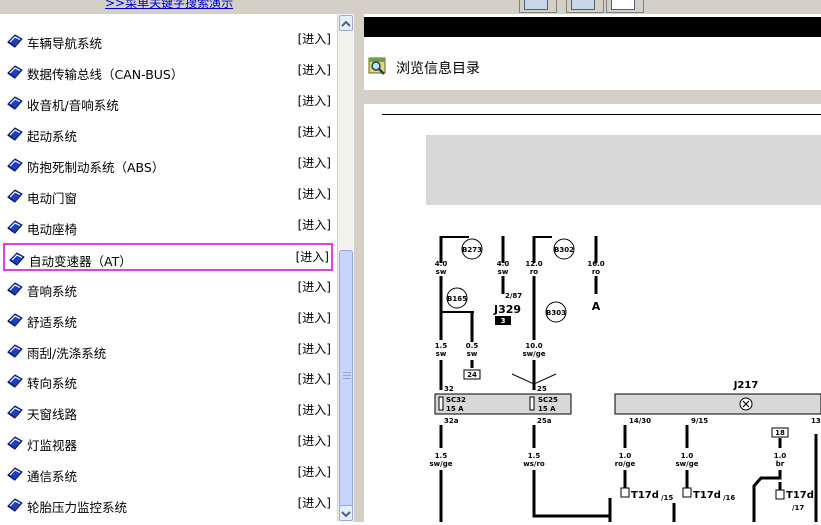 The height and width of the screenshot is (525, 821). What do you see at coordinates (542, 389) in the screenshot?
I see `fuse2-pin-in: 25` at bounding box center [542, 389].